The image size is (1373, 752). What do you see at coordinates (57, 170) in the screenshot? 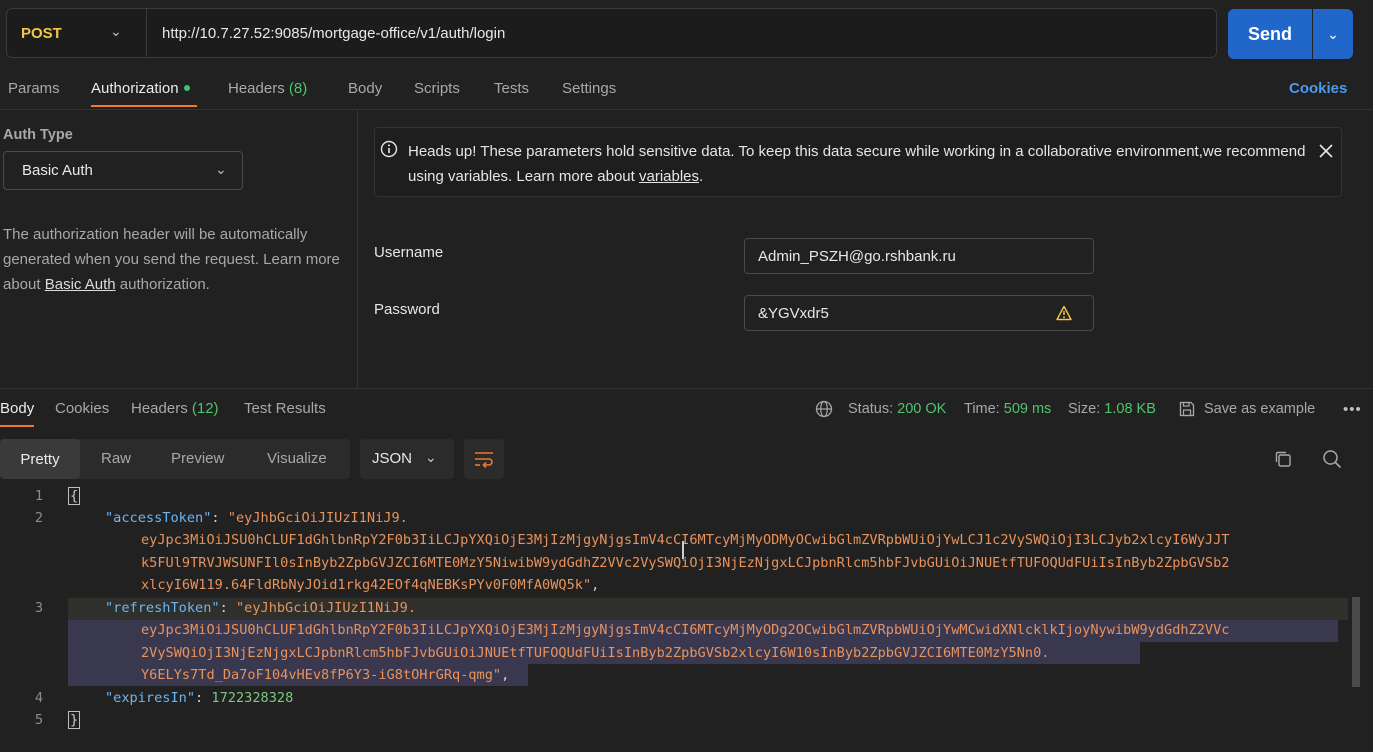
I see `auth-type-value: Basic Auth` at bounding box center [57, 170].